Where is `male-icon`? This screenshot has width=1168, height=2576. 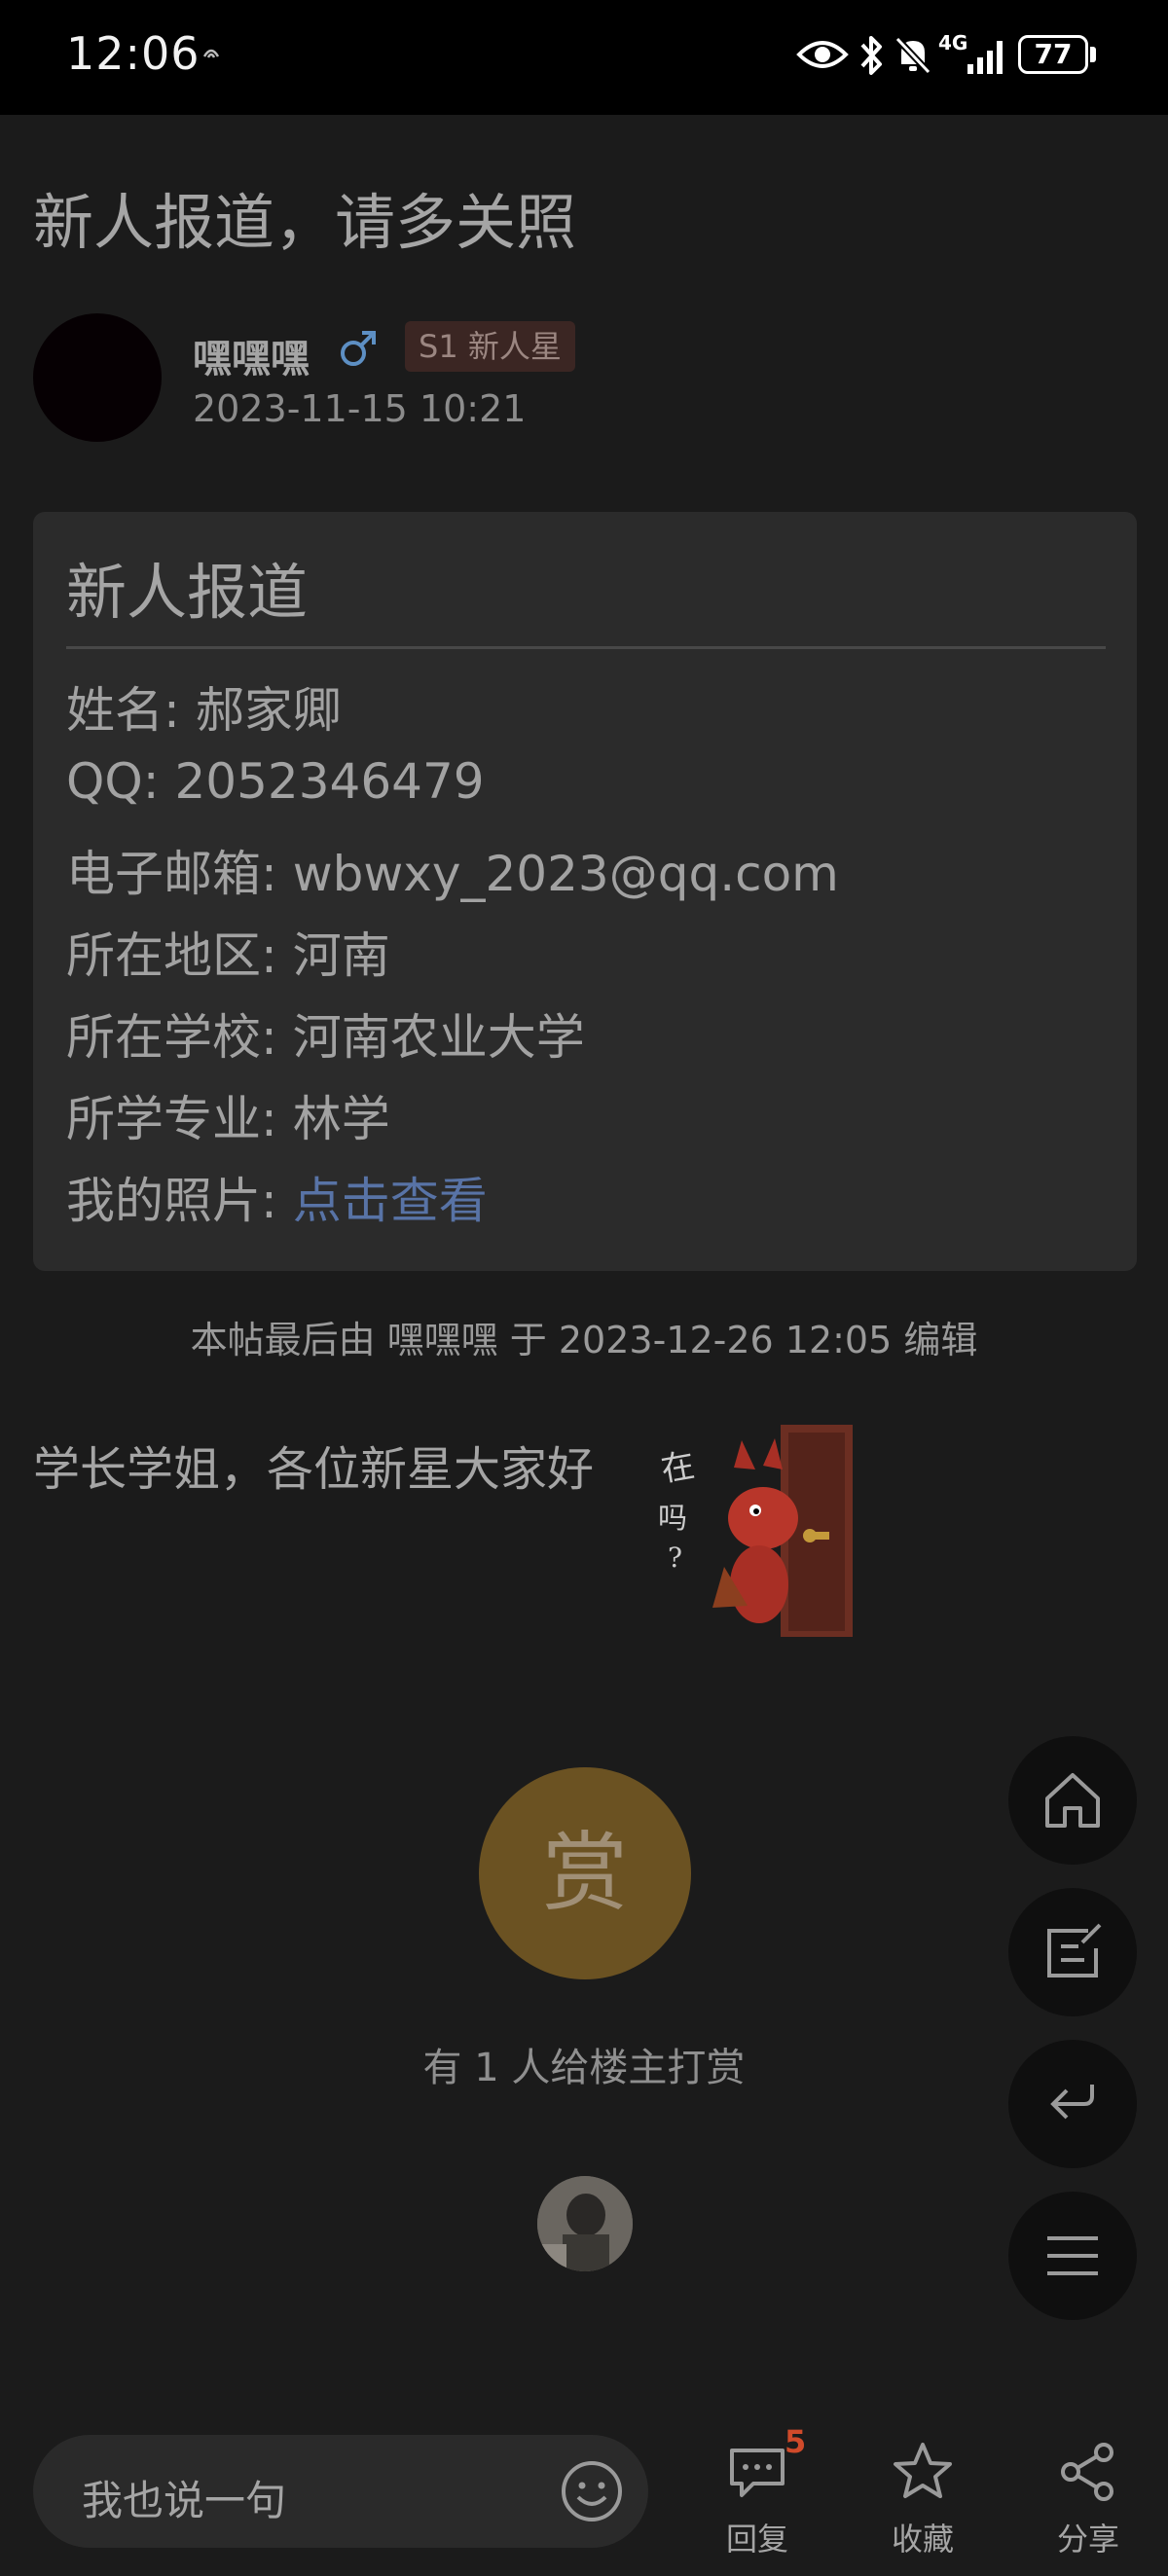 male-icon is located at coordinates (359, 348).